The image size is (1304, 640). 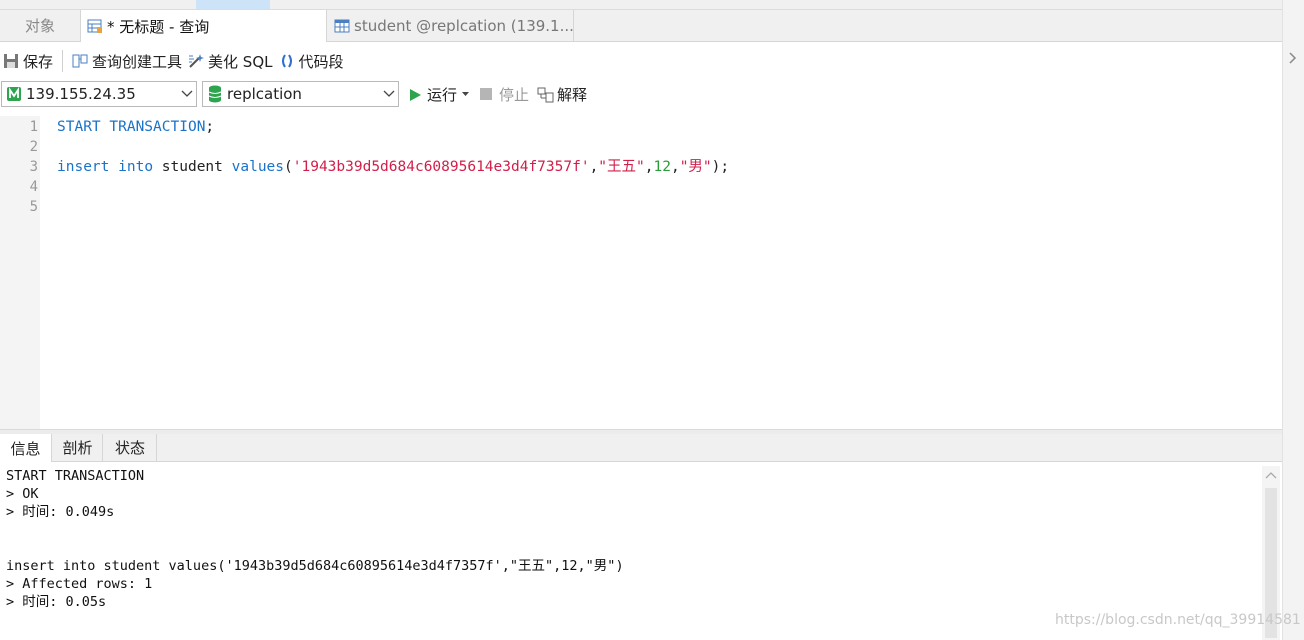 What do you see at coordinates (258, 167) in the screenshot?
I see `keyword: values` at bounding box center [258, 167].